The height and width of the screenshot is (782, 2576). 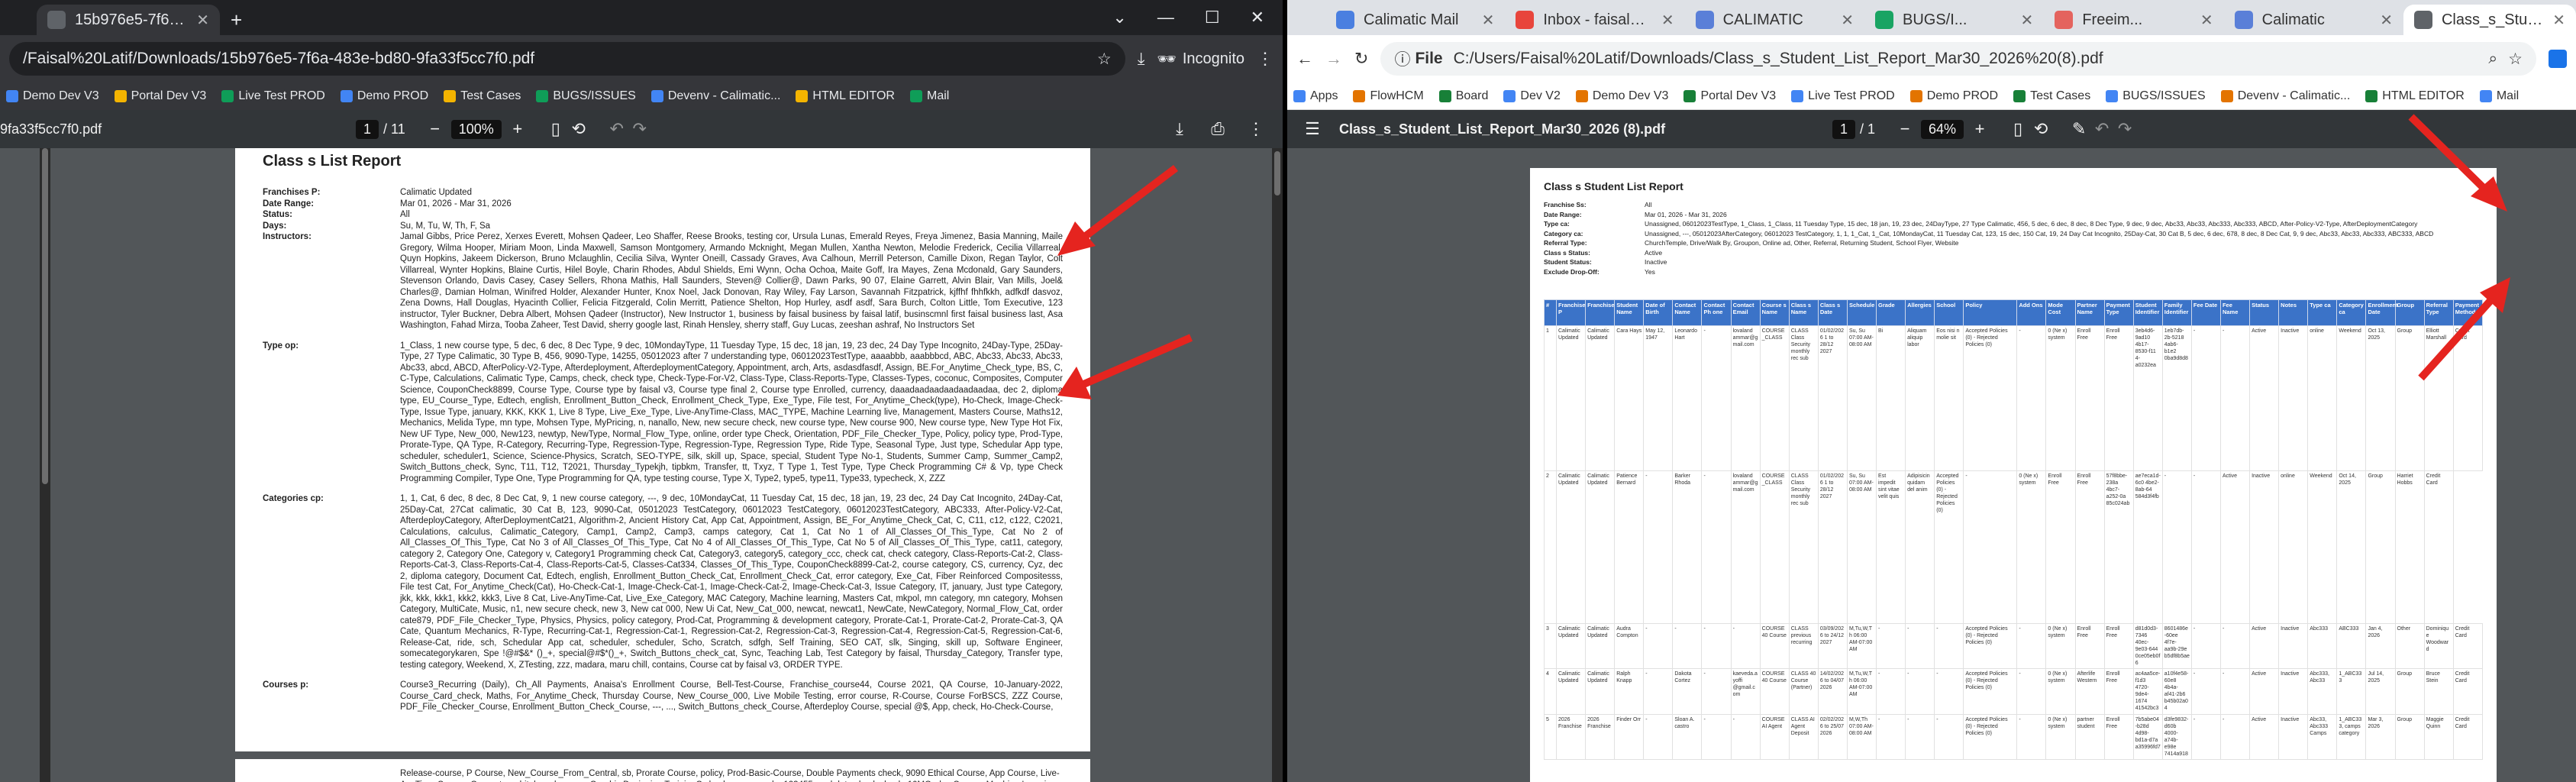 What do you see at coordinates (1167, 59) in the screenshot?
I see `incognito-icon: 🕶` at bounding box center [1167, 59].